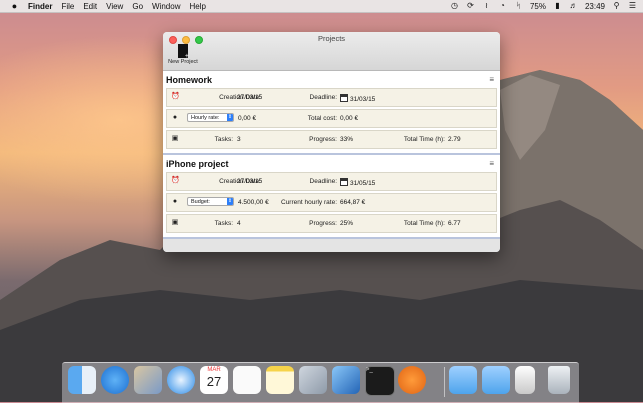 This screenshot has width=643, height=403. What do you see at coordinates (559, 380) in the screenshot?
I see `trash-icon` at bounding box center [559, 380].